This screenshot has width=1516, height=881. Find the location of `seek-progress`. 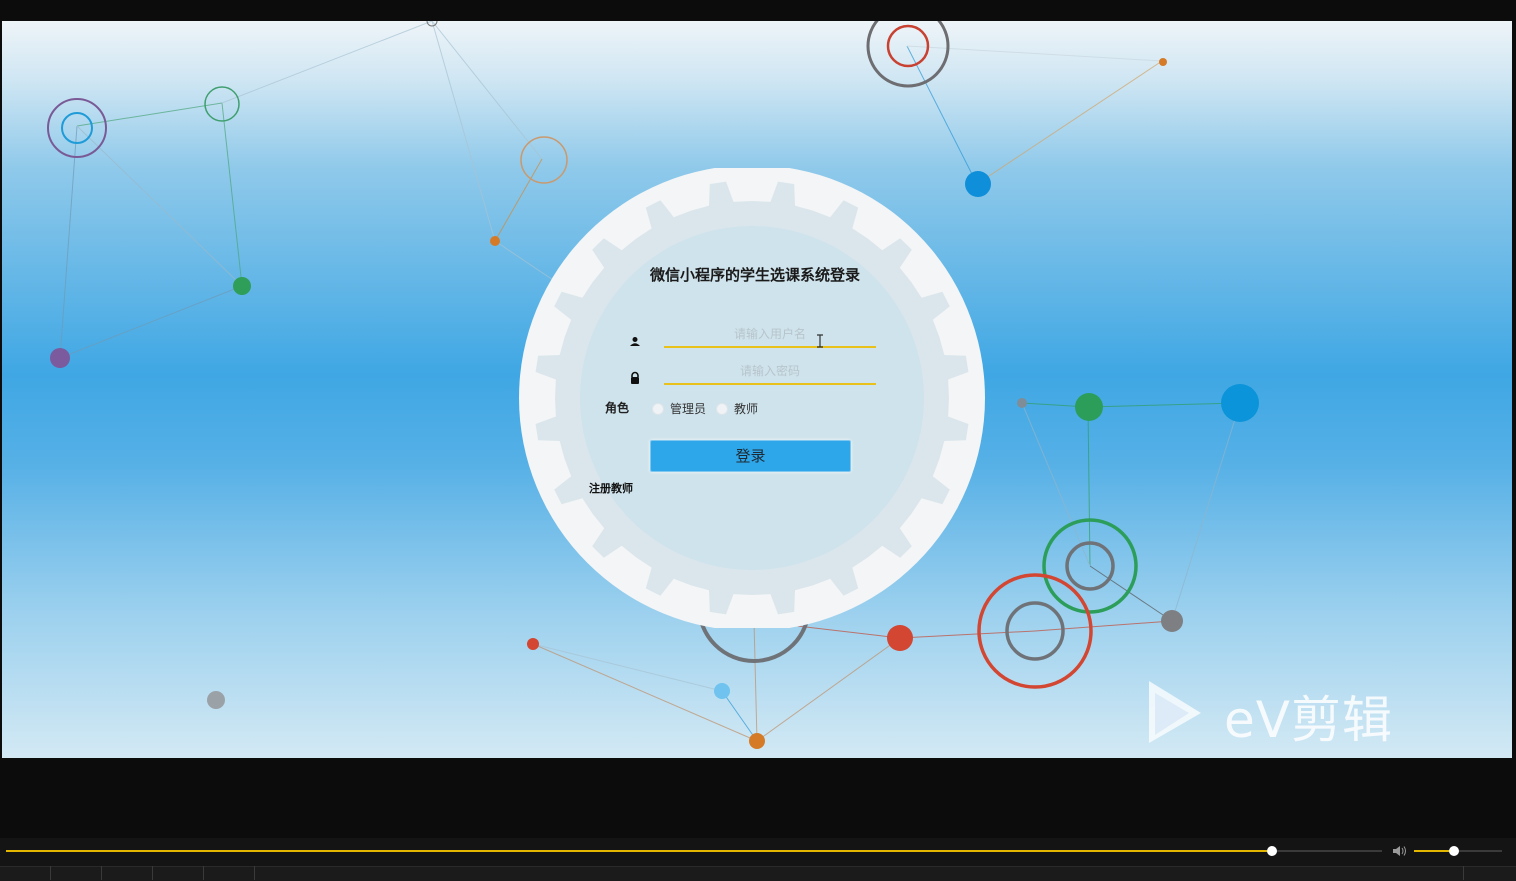

seek-progress is located at coordinates (639, 851).